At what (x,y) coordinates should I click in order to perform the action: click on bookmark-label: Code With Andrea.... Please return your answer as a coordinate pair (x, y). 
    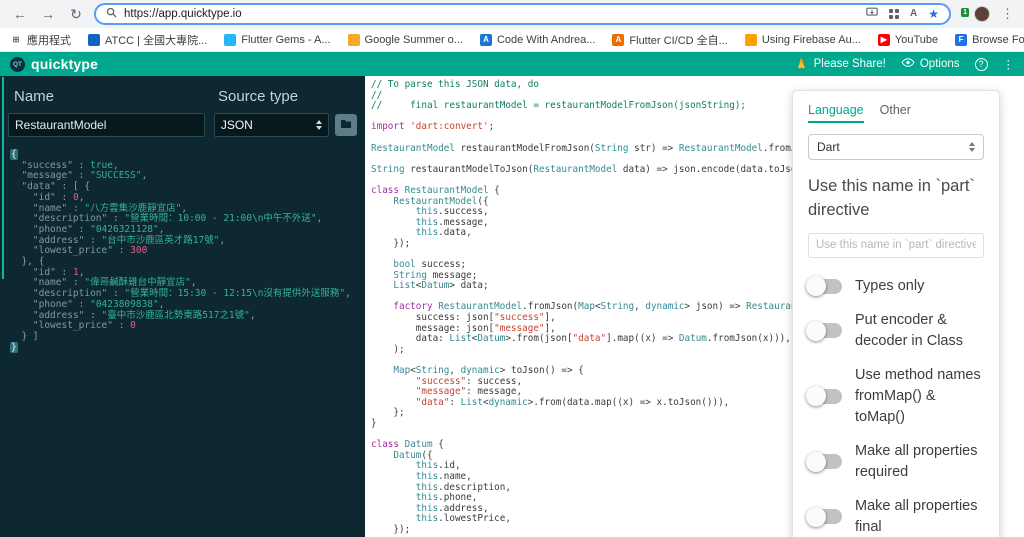
    Looking at the image, I should click on (546, 39).